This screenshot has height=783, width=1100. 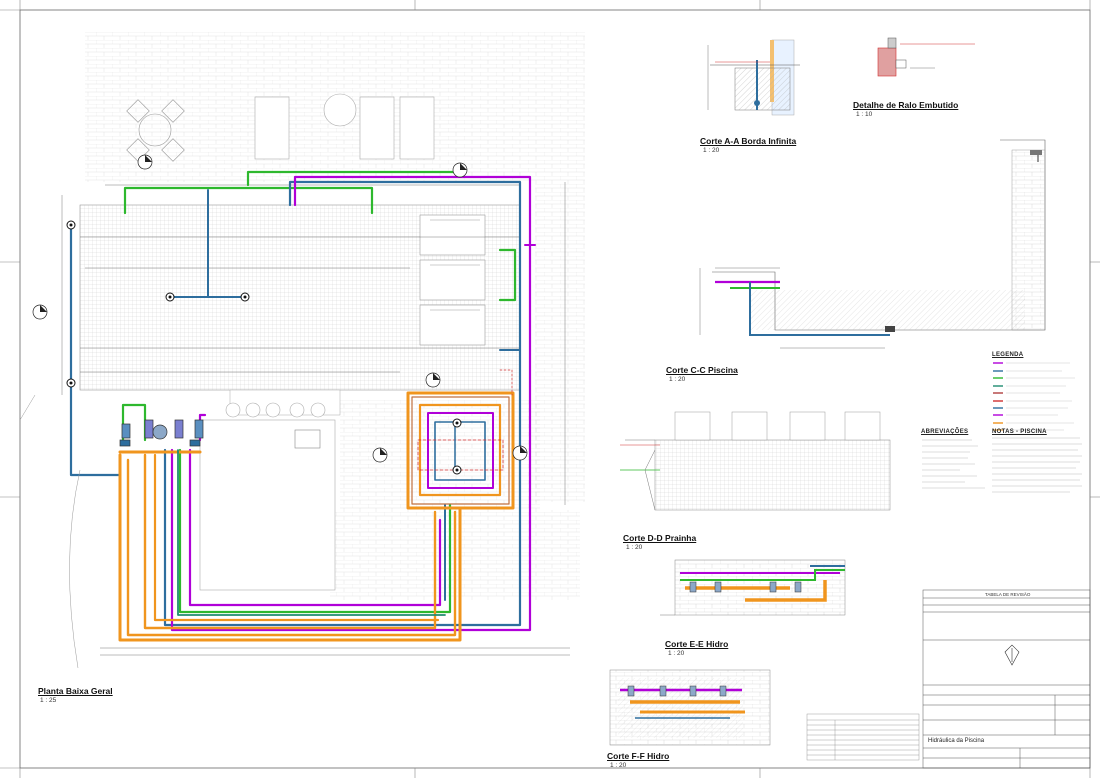 I want to click on corte-aa-scale: 1 : 20, so click(x=711, y=150).